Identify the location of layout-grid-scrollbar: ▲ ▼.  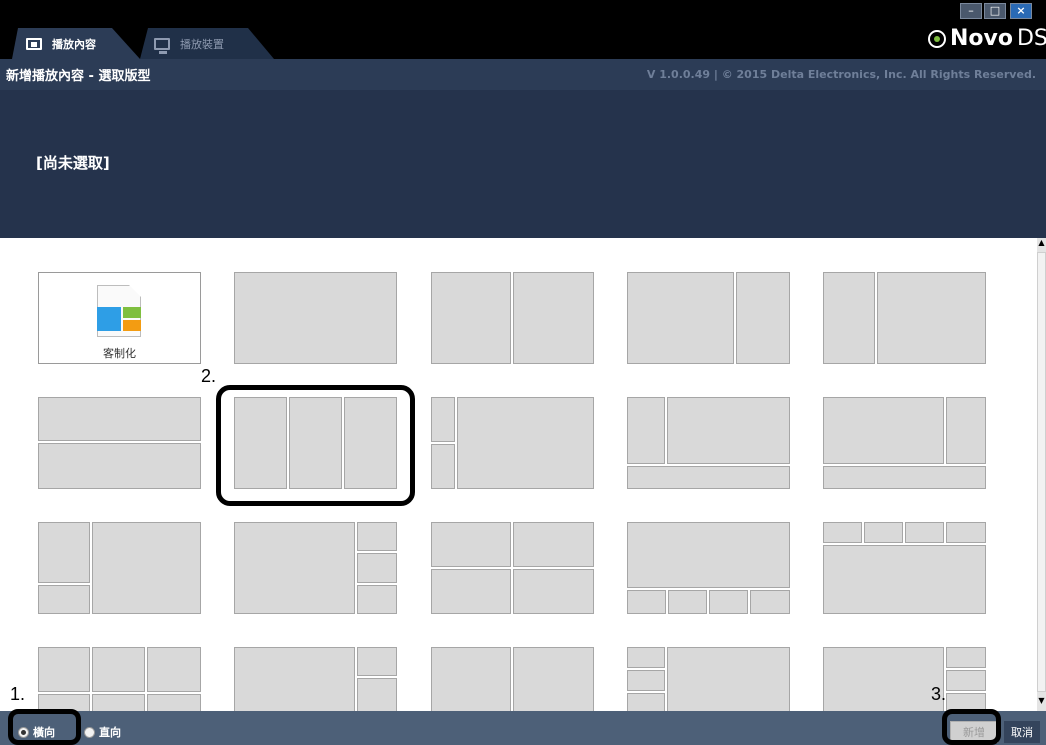
(1041, 474).